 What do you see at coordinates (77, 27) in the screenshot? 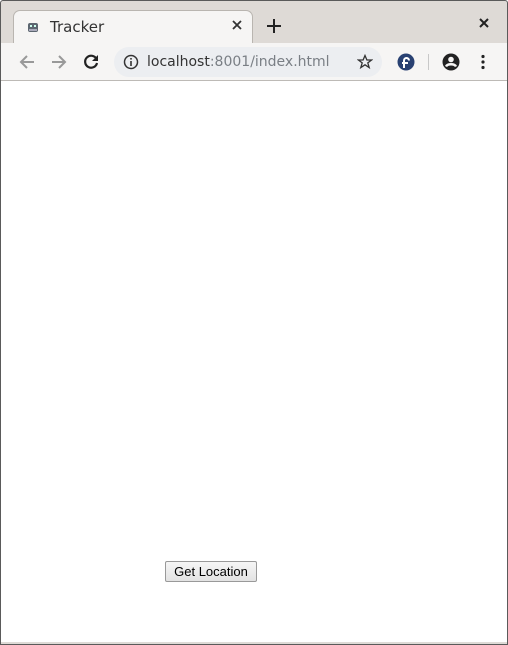
I see `tab-title: Tracker` at bounding box center [77, 27].